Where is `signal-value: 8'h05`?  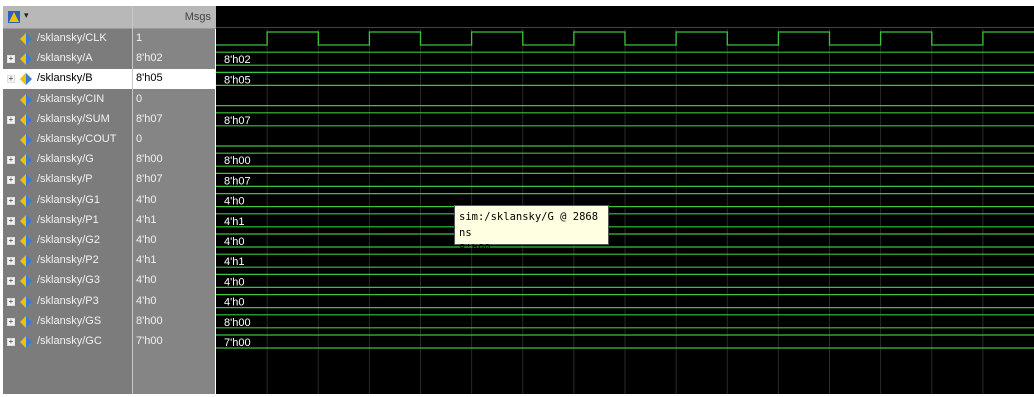 signal-value: 8'h05 is located at coordinates (149, 78).